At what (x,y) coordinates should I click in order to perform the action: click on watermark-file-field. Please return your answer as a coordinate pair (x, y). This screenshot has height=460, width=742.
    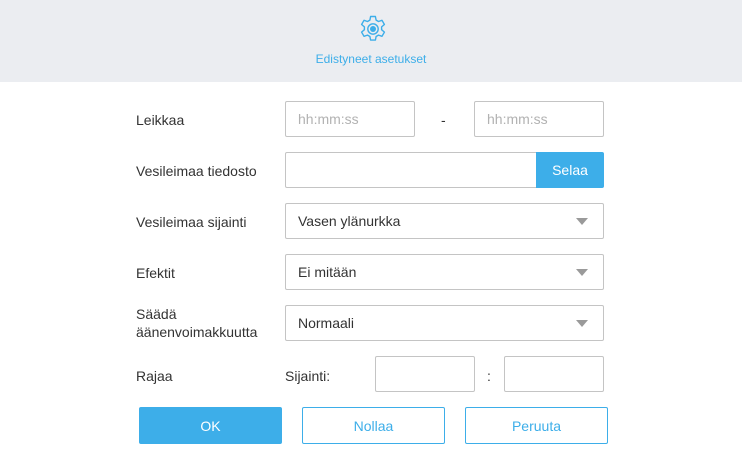
    Looking at the image, I should click on (411, 170).